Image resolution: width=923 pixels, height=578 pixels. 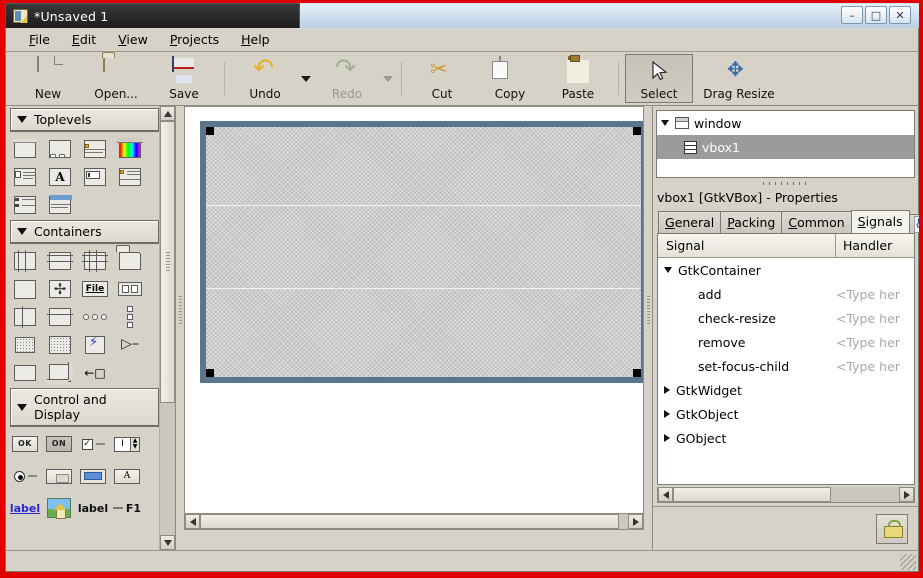 I want to click on maximize-button: □, so click(x=876, y=15).